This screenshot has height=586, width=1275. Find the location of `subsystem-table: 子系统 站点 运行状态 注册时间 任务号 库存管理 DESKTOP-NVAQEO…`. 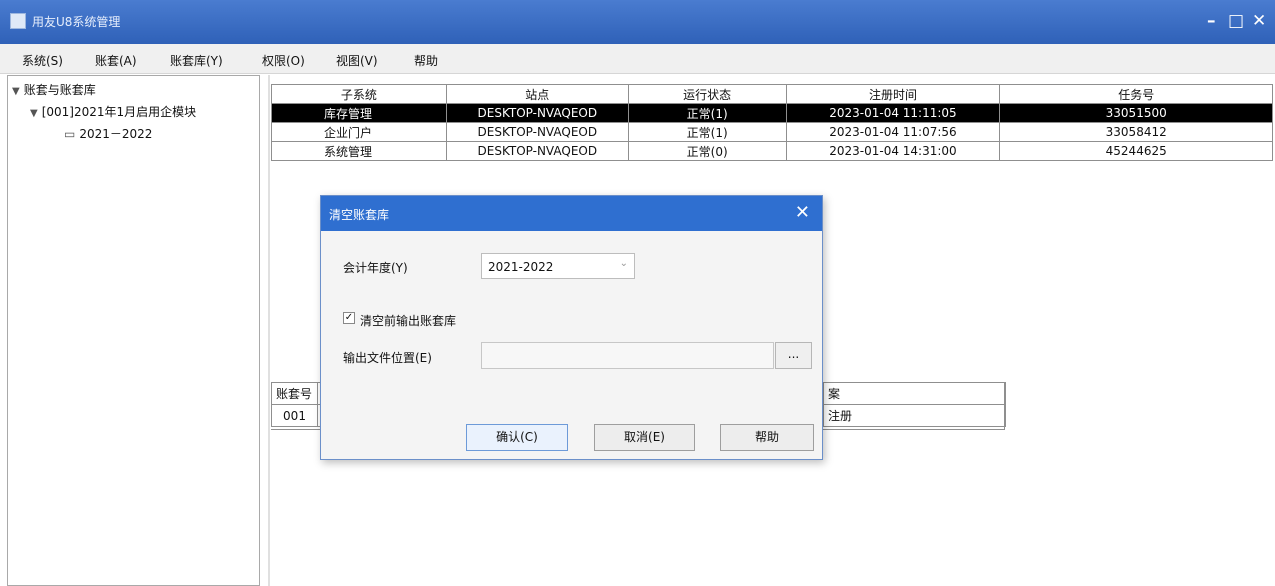

subsystem-table: 子系统 站点 运行状态 注册时间 任务号 库存管理 DESKTOP-NVAQEO… is located at coordinates (772, 122).